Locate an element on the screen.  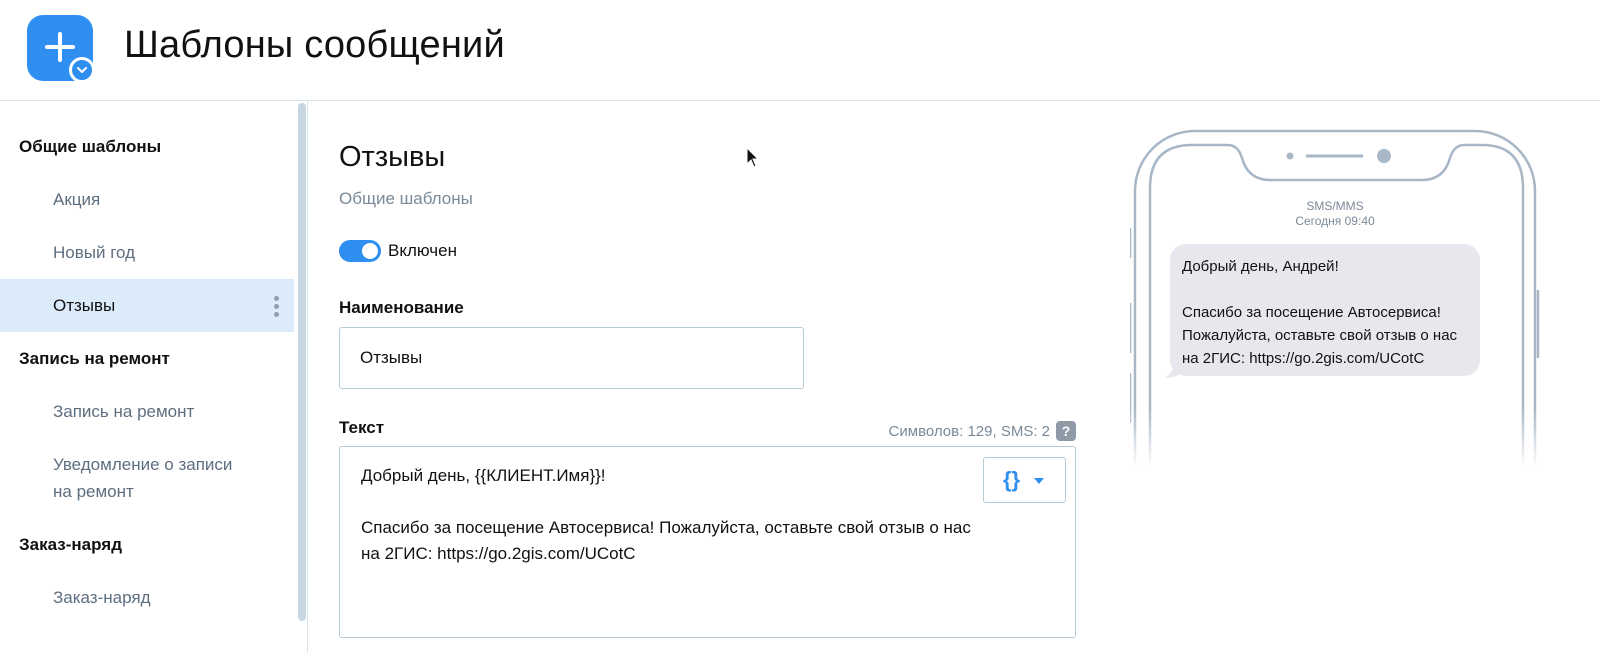
insert-variable-button: {} is located at coordinates (1024, 480).